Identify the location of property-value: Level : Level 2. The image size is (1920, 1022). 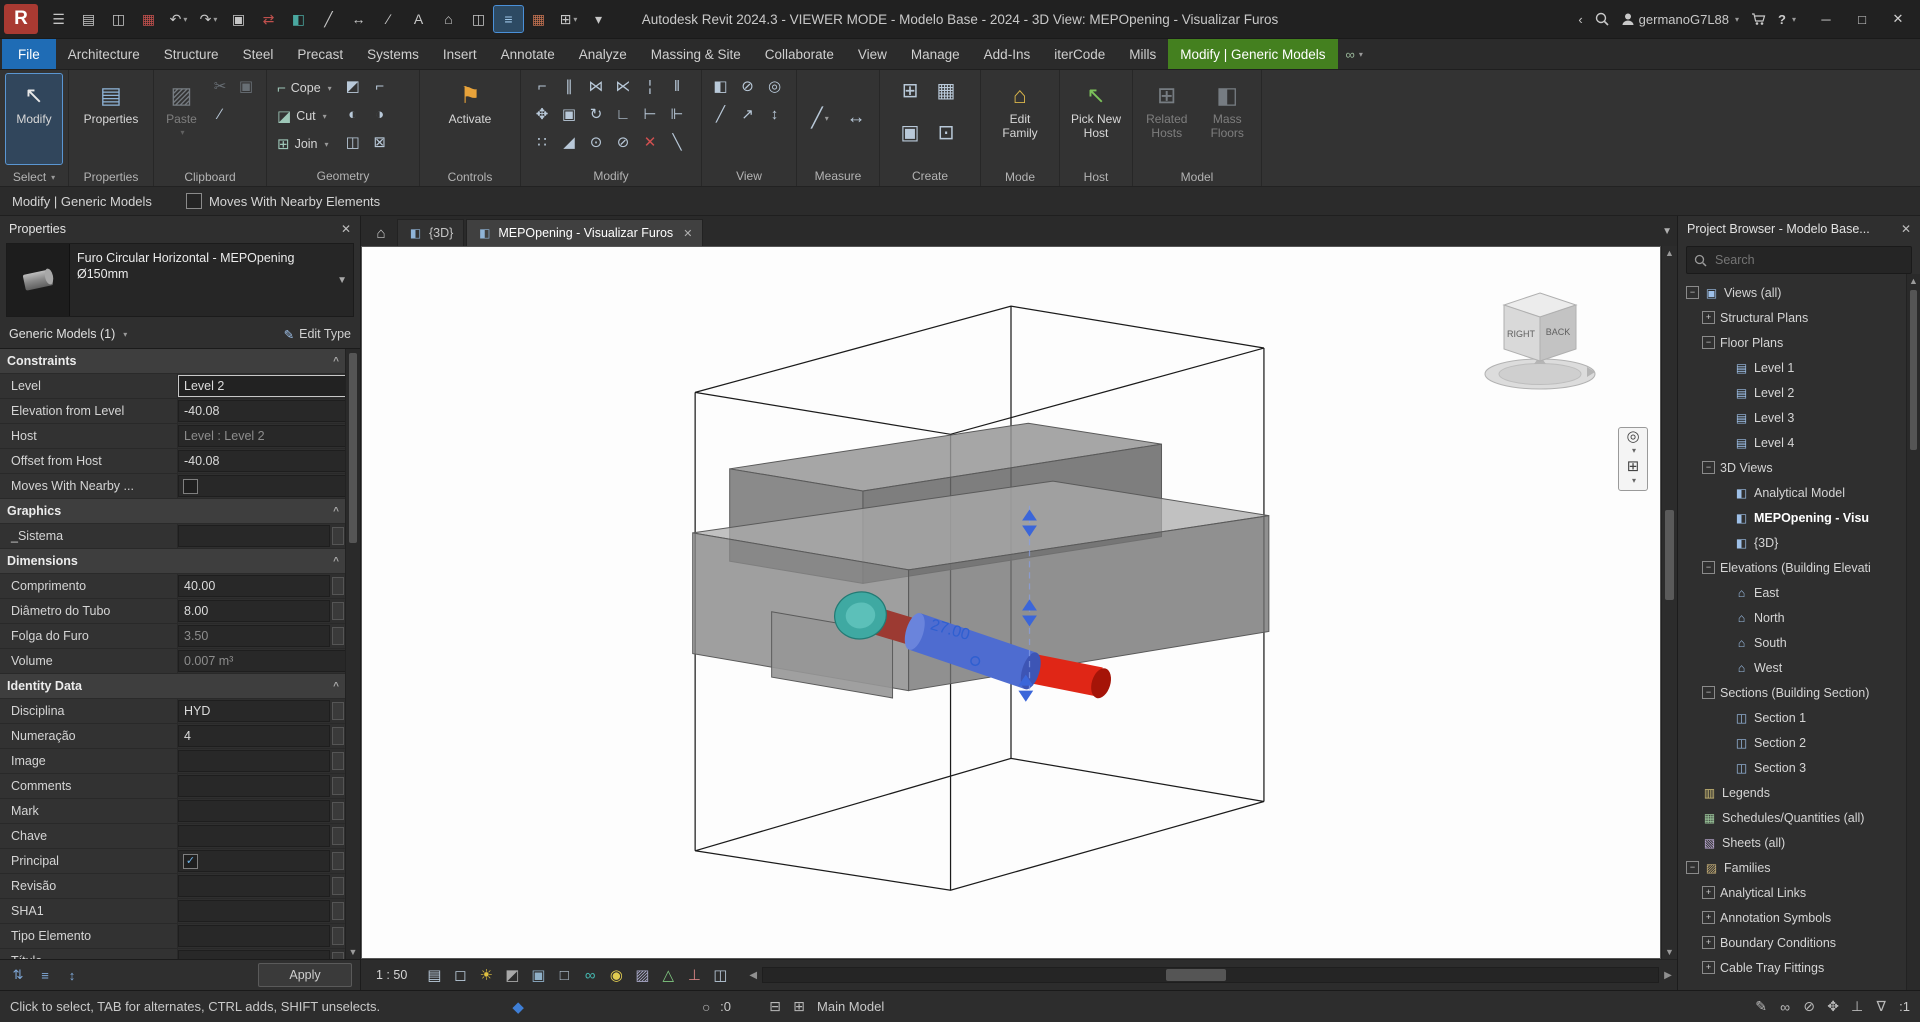
(262, 436).